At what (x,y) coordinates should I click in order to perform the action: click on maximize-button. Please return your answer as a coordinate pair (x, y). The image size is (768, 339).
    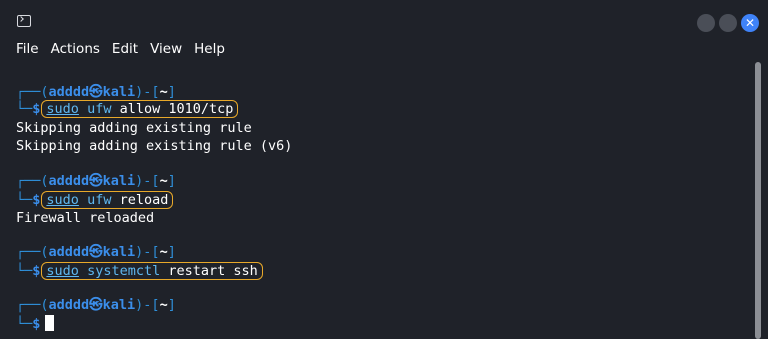
    Looking at the image, I should click on (728, 23).